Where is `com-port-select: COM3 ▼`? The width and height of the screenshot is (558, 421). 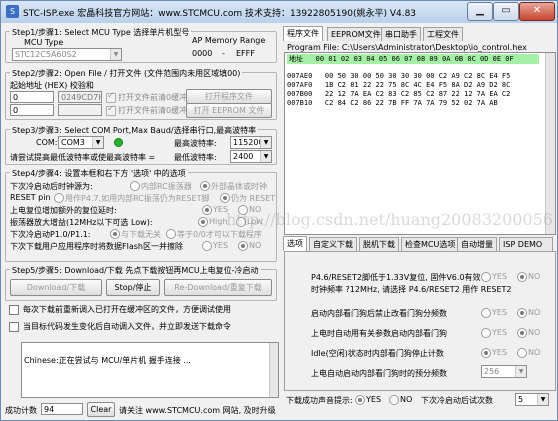
com-port-select: COM3 ▼ is located at coordinates (81, 142).